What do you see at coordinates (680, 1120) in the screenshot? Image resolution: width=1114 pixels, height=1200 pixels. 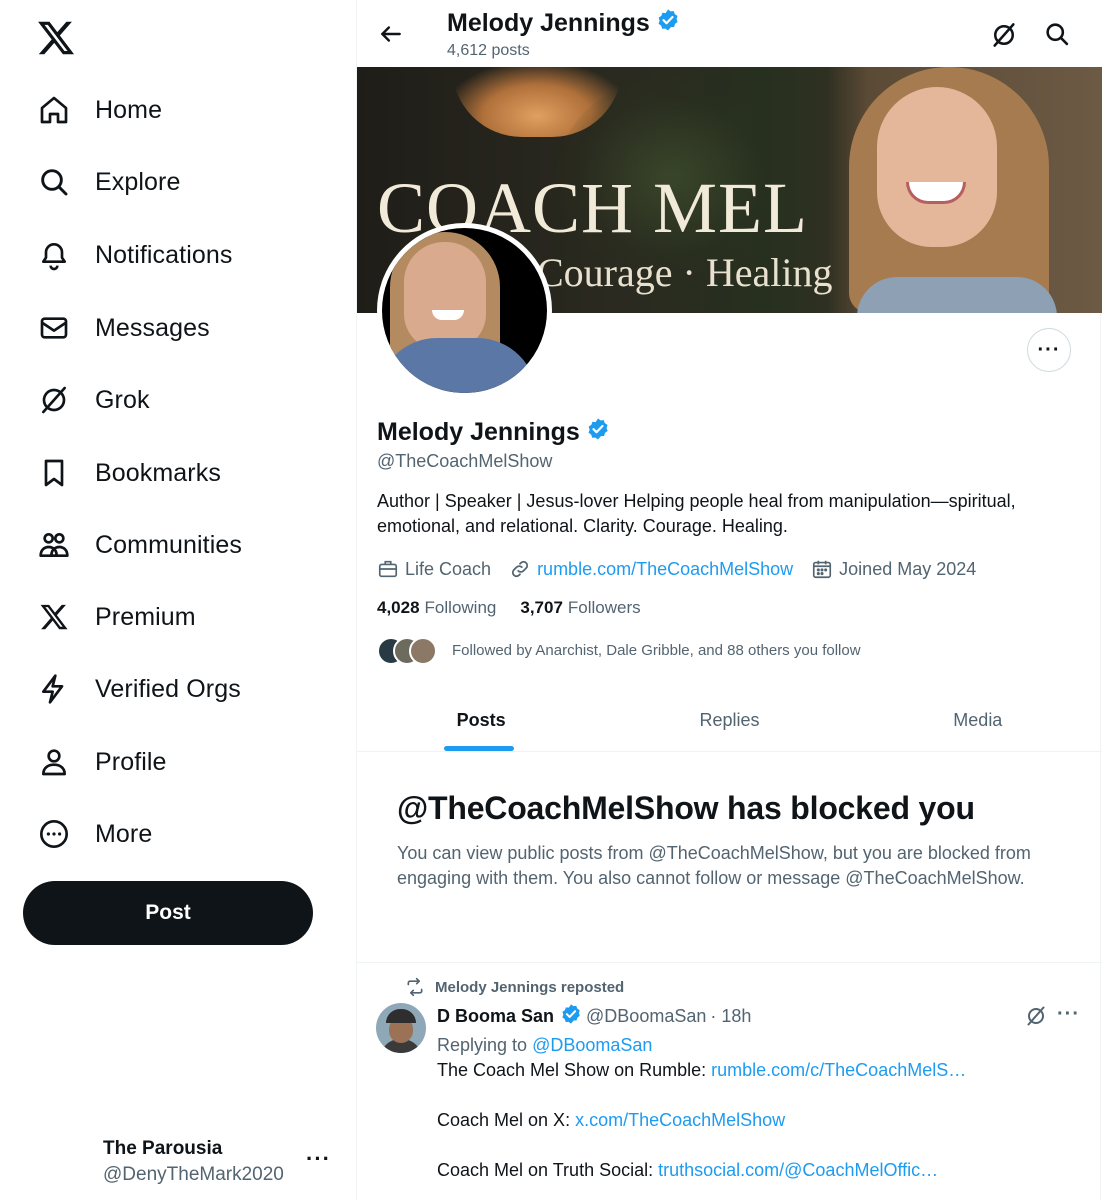 I see `tweet-link: x.com/TheCoachMelShow` at bounding box center [680, 1120].